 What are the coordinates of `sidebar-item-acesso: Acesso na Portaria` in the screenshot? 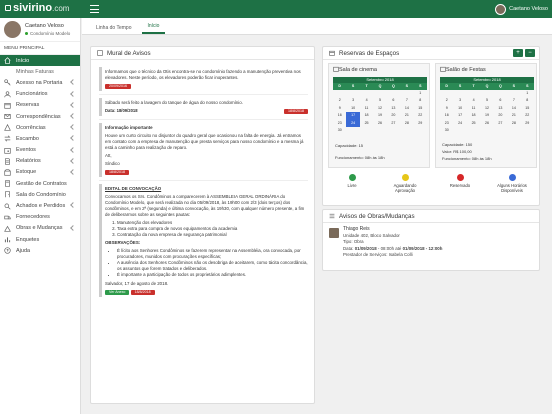 It's located at (40, 82).